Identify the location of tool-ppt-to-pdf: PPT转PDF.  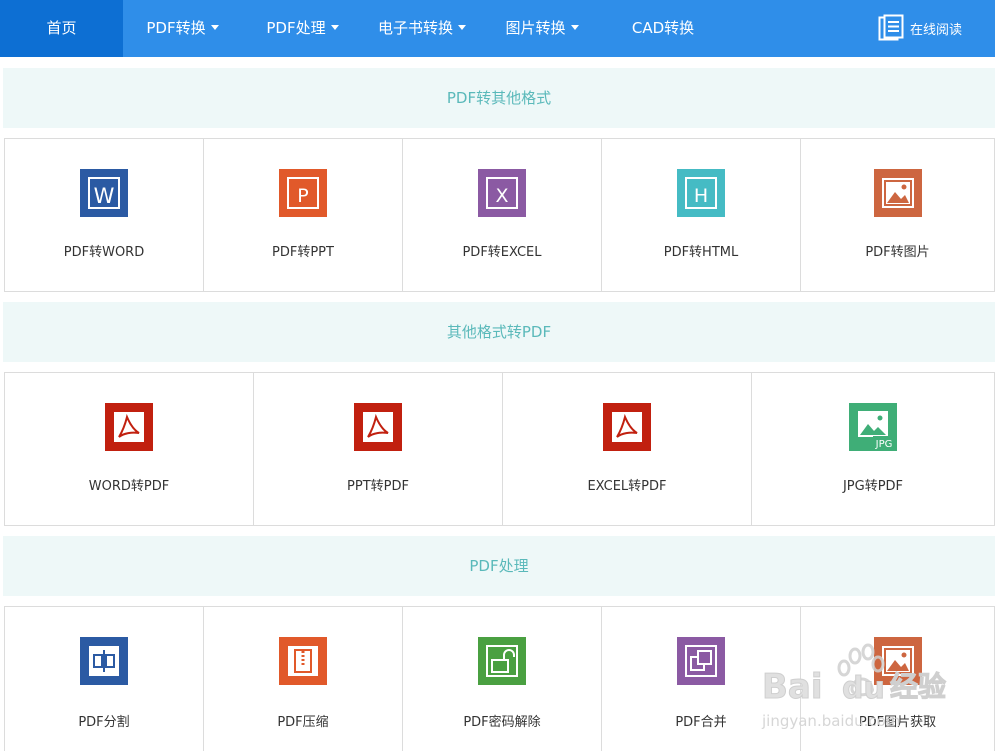
(378, 449).